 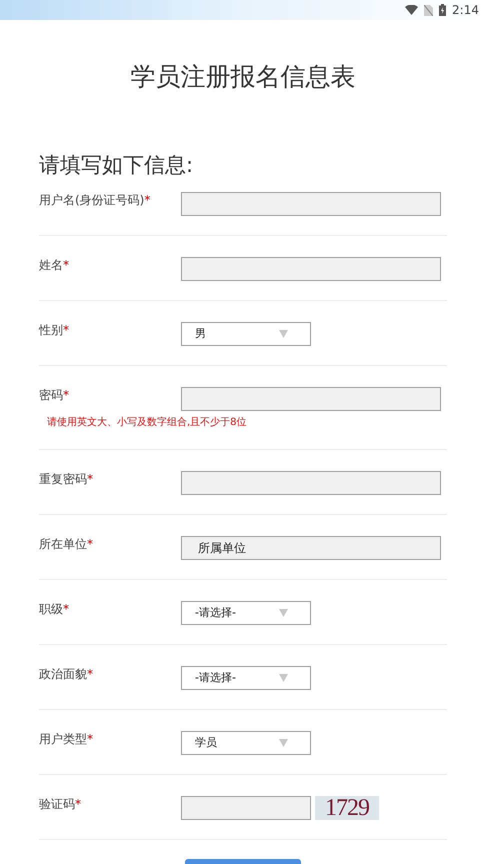 What do you see at coordinates (116, 165) in the screenshot?
I see `section-heading: 请填写如下信息:` at bounding box center [116, 165].